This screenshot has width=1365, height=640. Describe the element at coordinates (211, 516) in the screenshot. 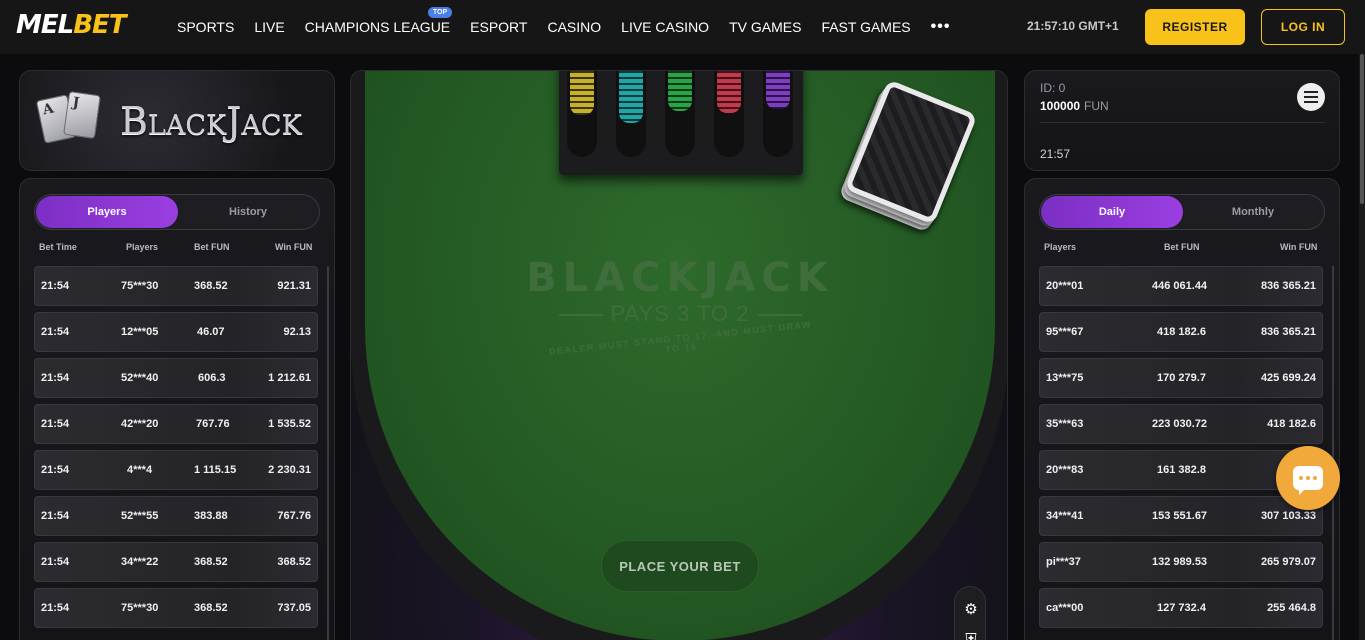

I see `row-bet: 383.88` at that location.